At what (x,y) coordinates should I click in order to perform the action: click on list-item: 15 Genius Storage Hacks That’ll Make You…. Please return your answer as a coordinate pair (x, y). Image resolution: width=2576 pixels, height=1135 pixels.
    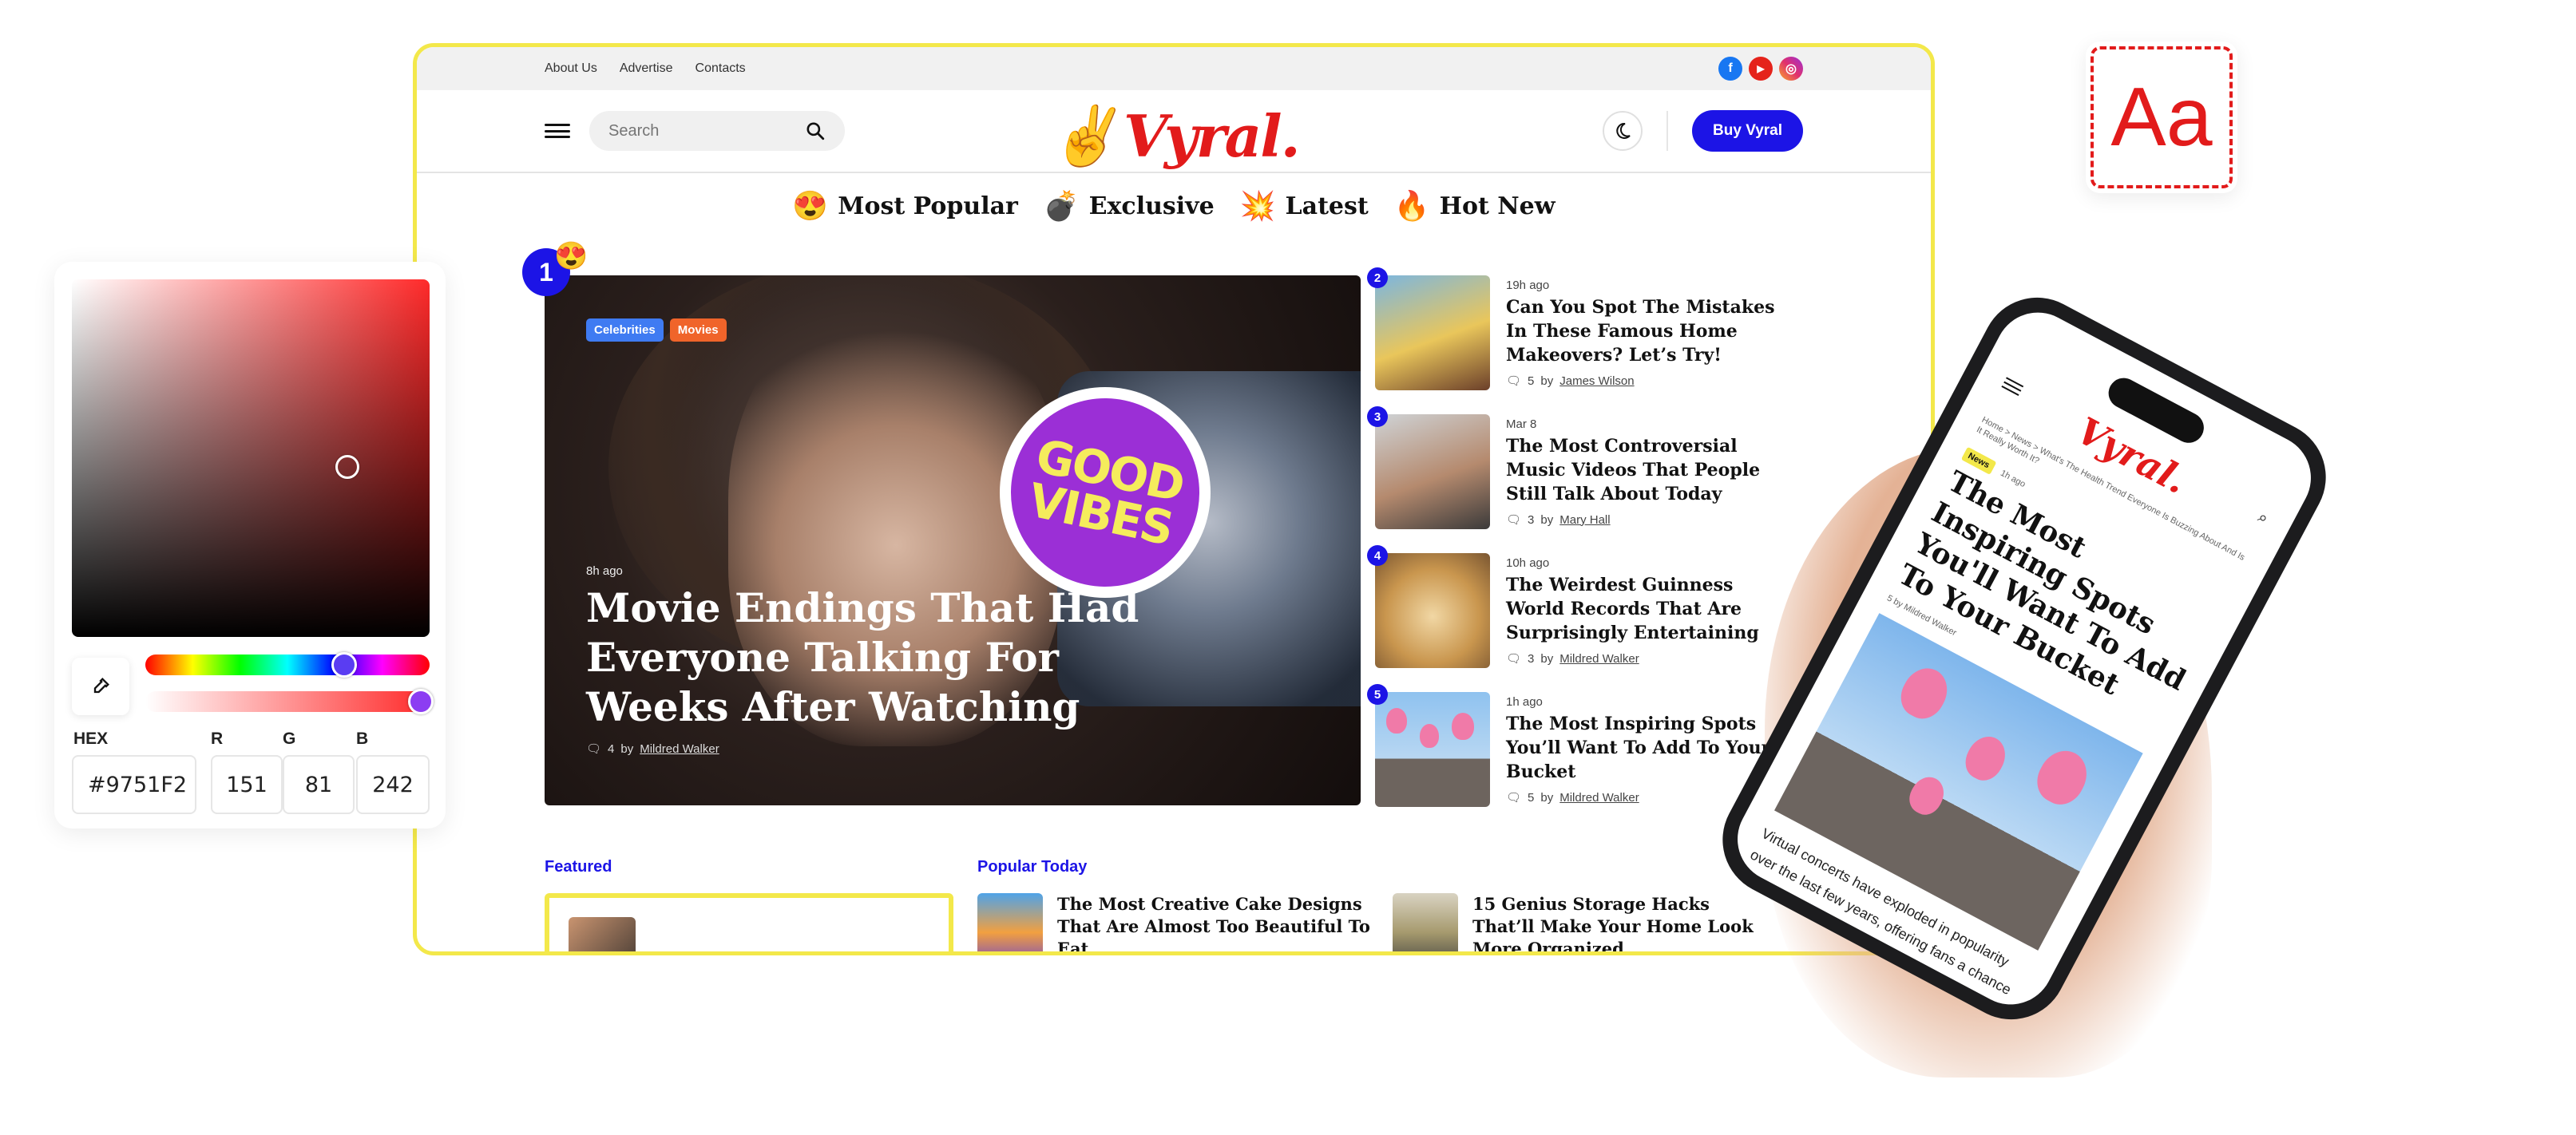
    Looking at the image, I should click on (1576, 922).